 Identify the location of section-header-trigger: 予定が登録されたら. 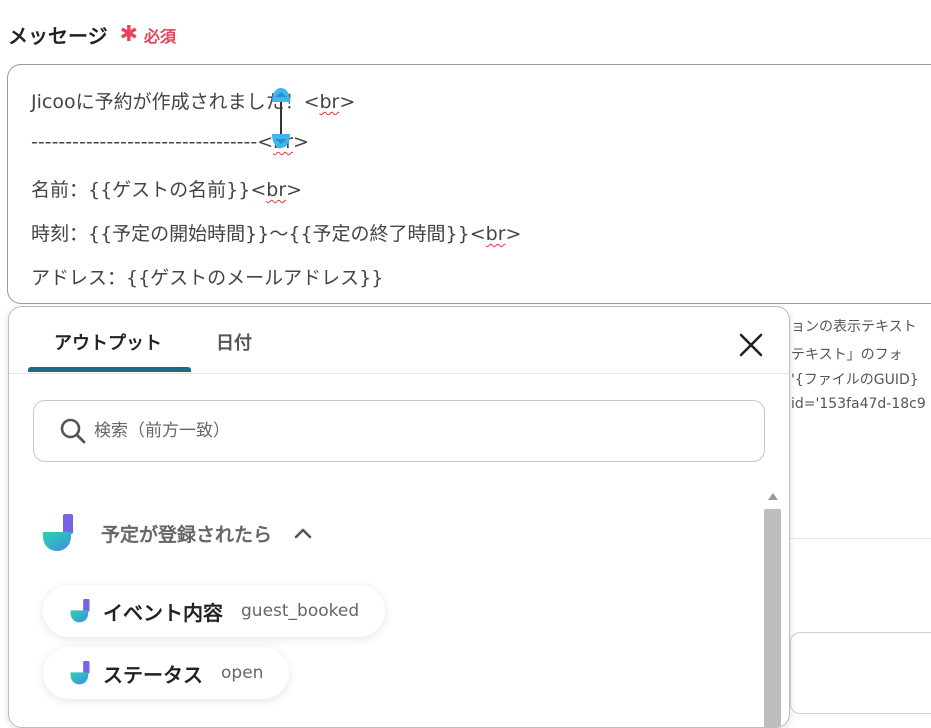
(176, 533).